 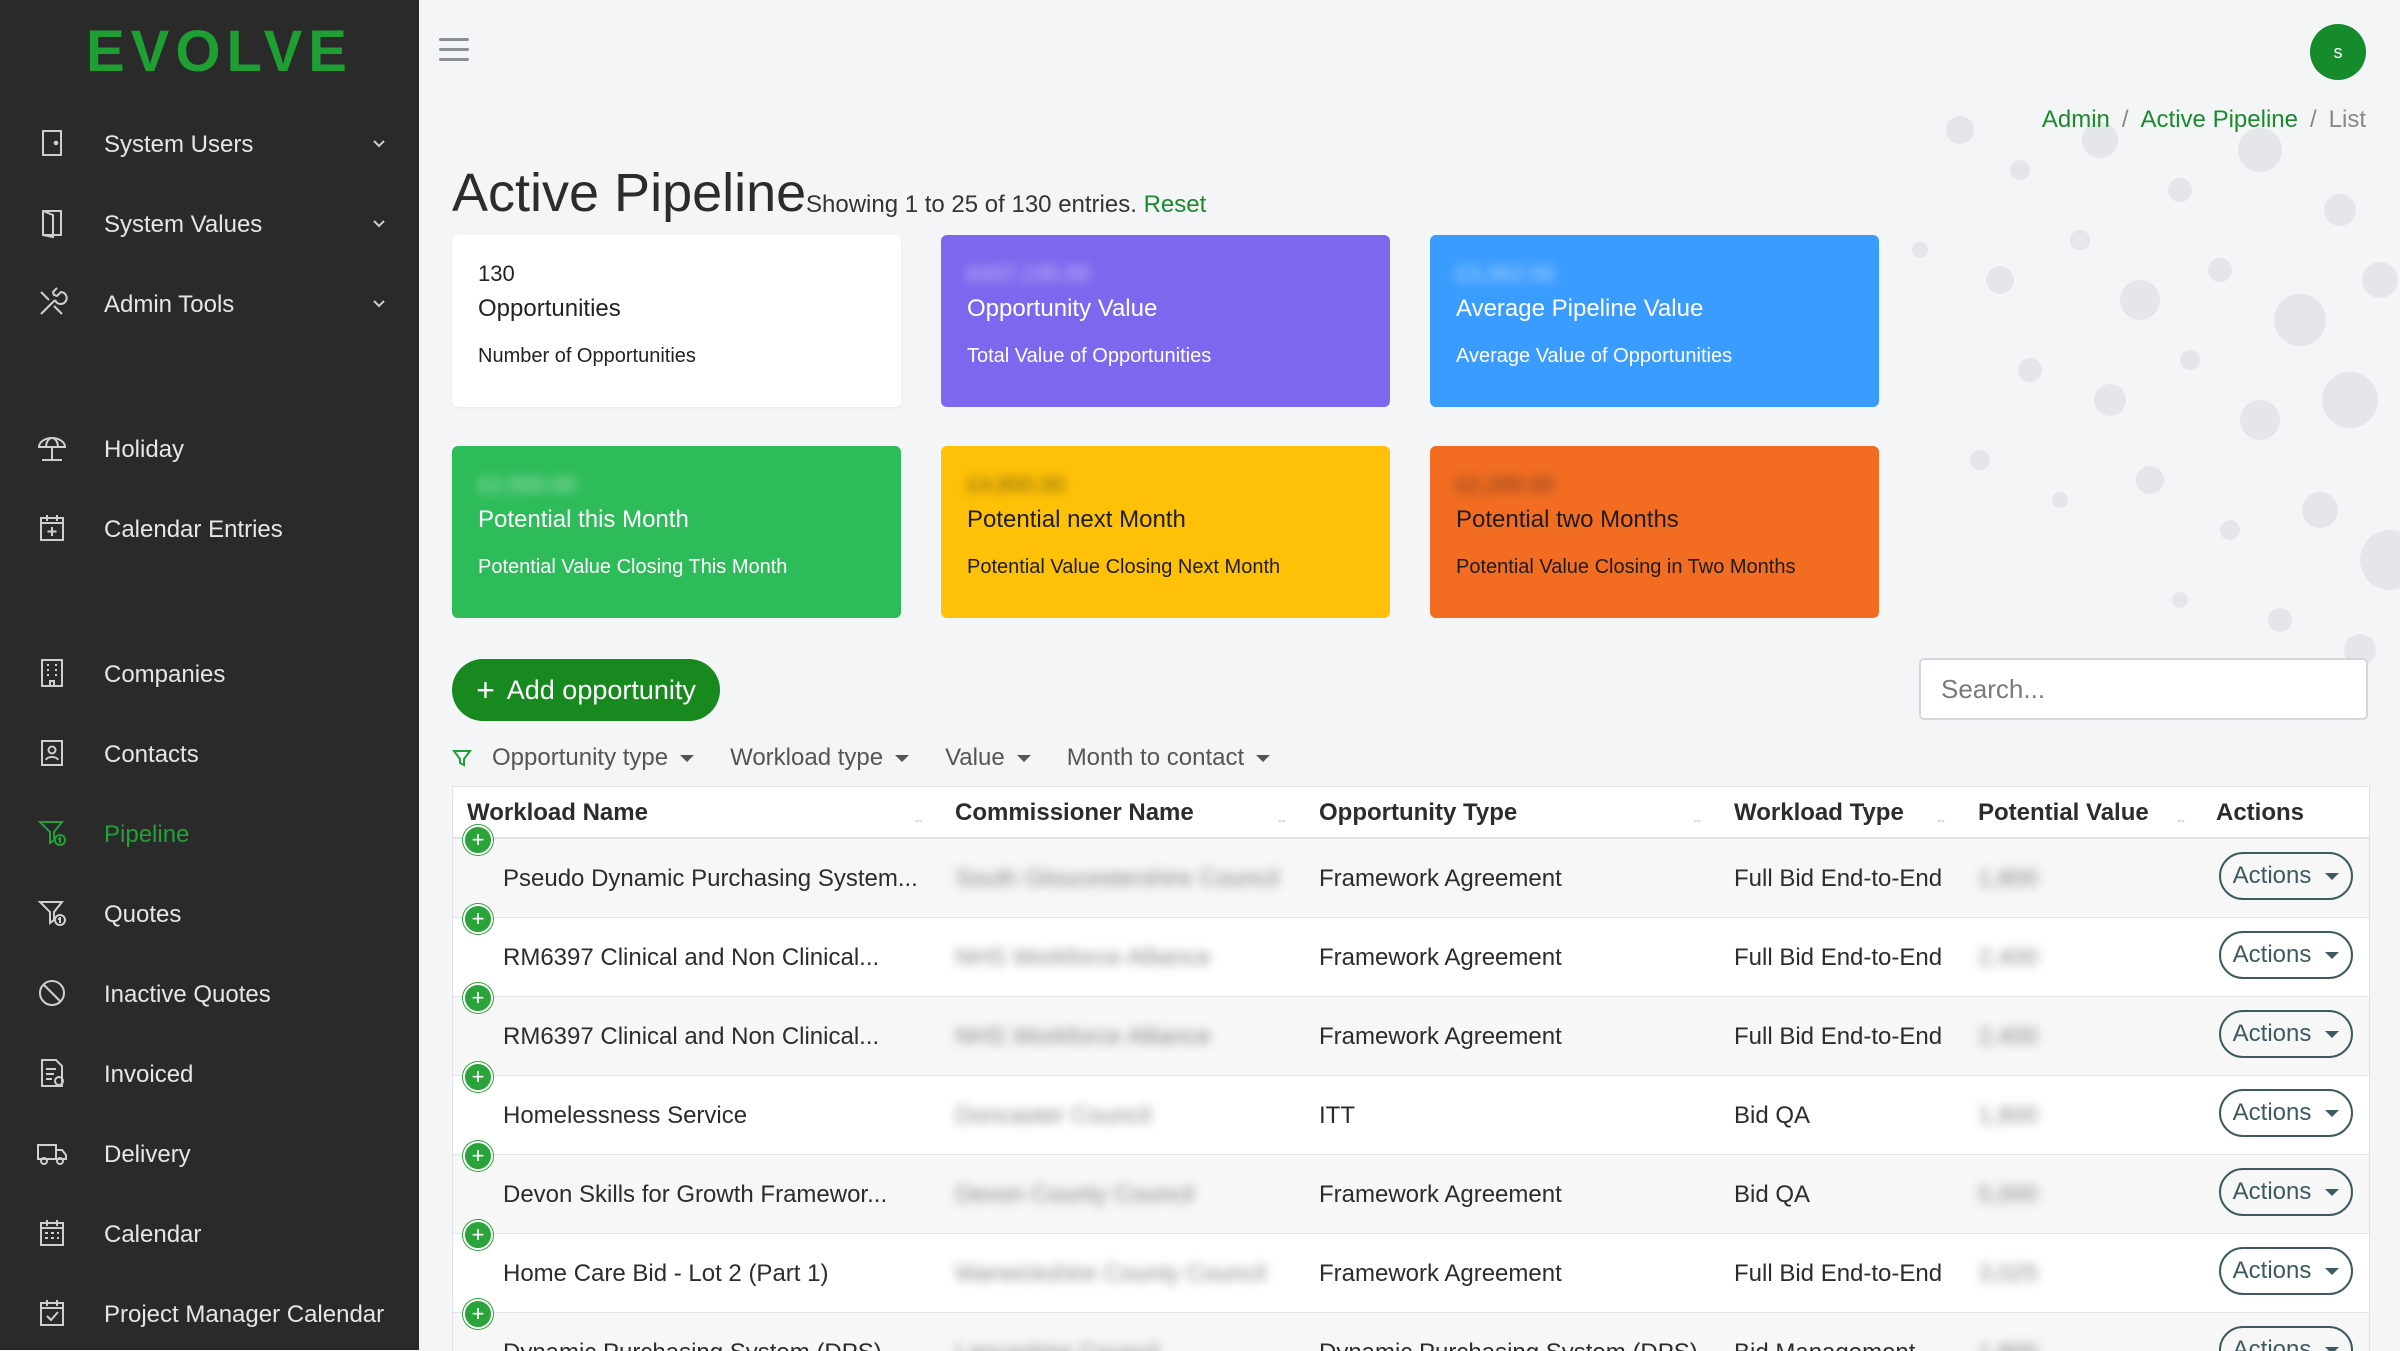 What do you see at coordinates (209, 1075) in the screenshot?
I see `sidebar-item-invoiced: Invoiced` at bounding box center [209, 1075].